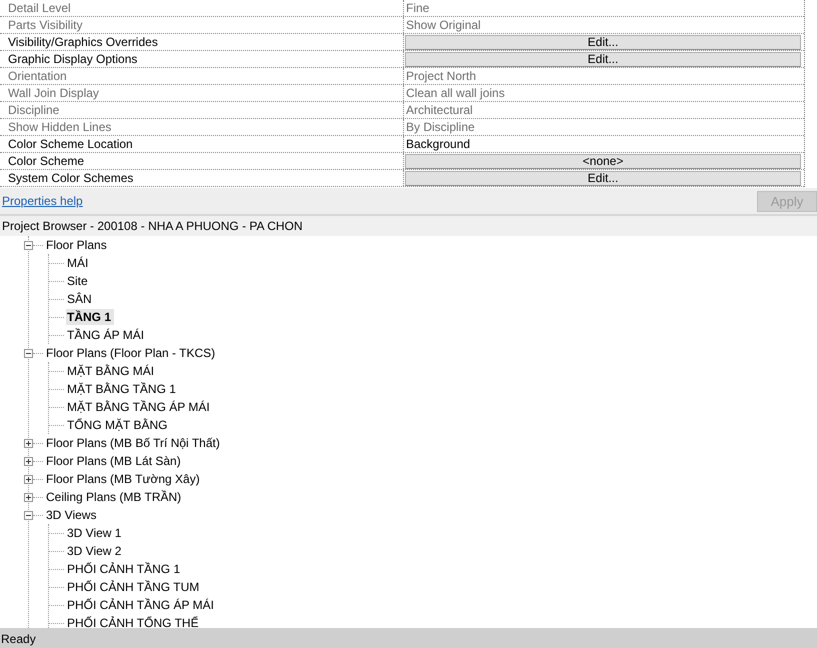 Image resolution: width=817 pixels, height=648 pixels. What do you see at coordinates (141, 605) in the screenshot?
I see `tree-item: PHỐI CẢNH TẦNG ÁP MÁI` at bounding box center [141, 605].